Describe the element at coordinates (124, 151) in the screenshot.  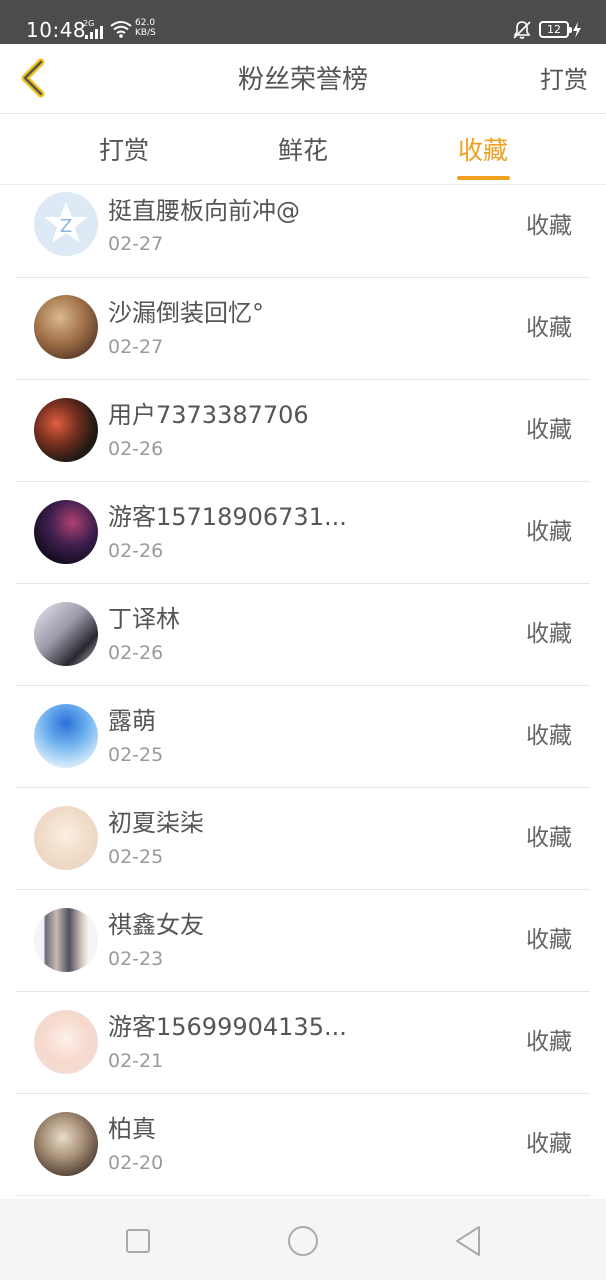
I see `tab-reward: 打赏` at that location.